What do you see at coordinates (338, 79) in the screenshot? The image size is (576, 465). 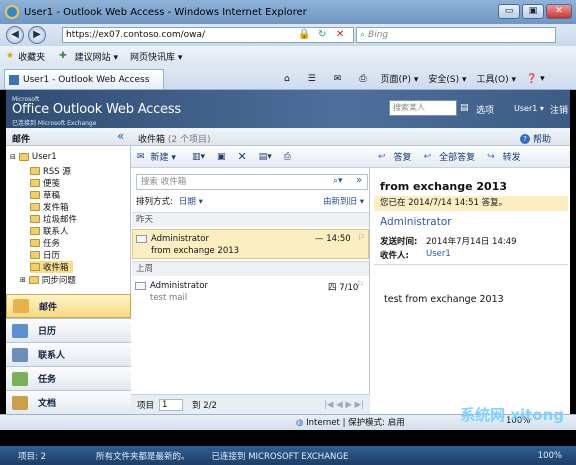 I see `mail-icon: ✉` at bounding box center [338, 79].